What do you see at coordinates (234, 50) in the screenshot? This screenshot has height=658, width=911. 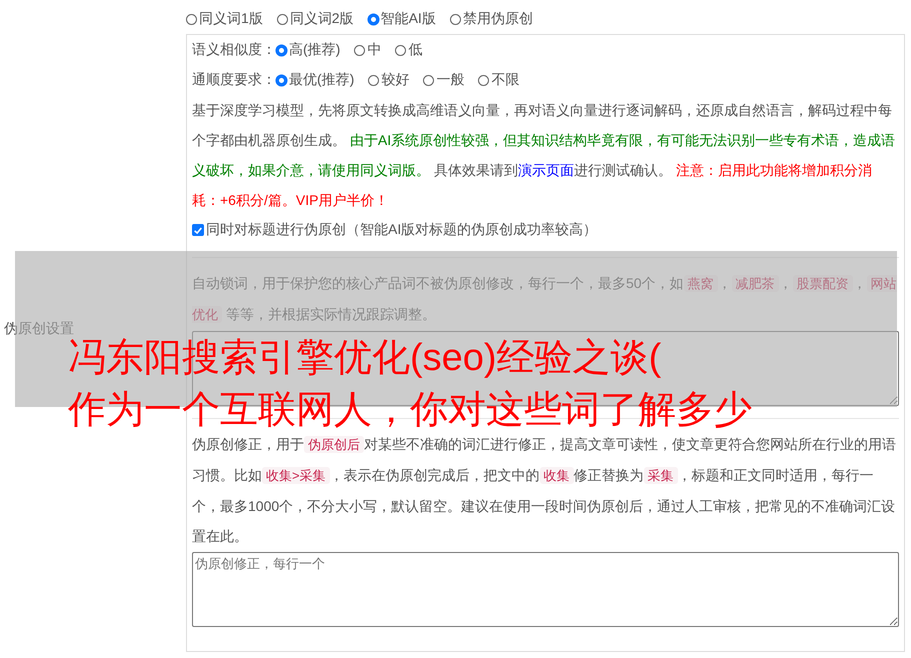 I see `field-label: 语义相似度：` at bounding box center [234, 50].